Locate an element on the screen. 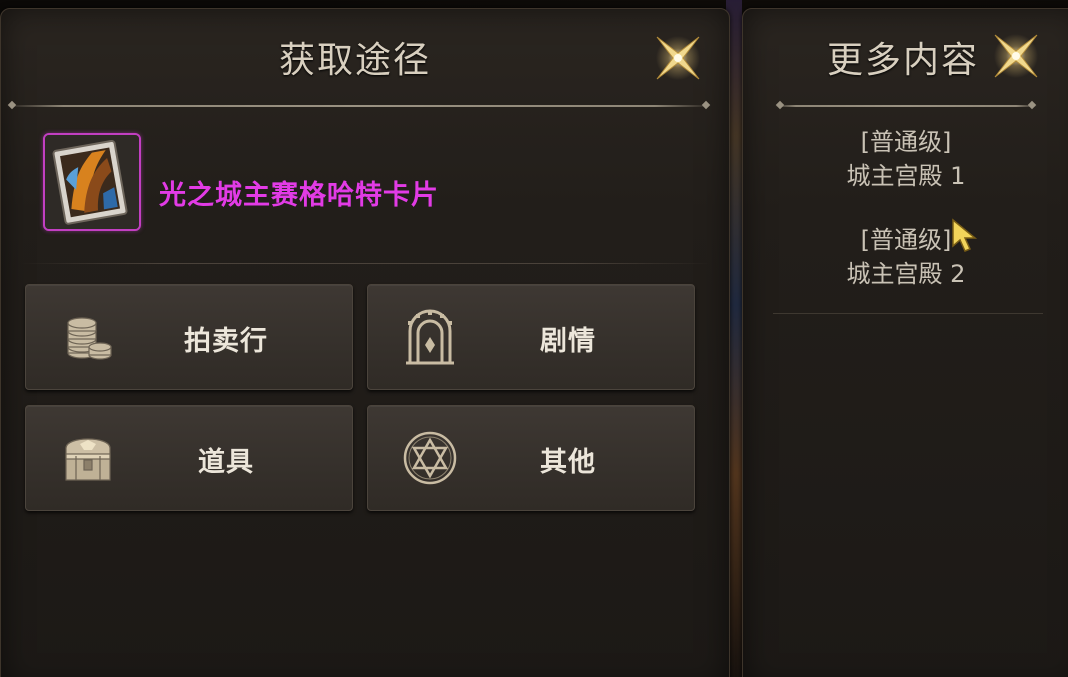 Image resolution: width=1068 pixels, height=677 pixels. card-icon is located at coordinates (92, 182).